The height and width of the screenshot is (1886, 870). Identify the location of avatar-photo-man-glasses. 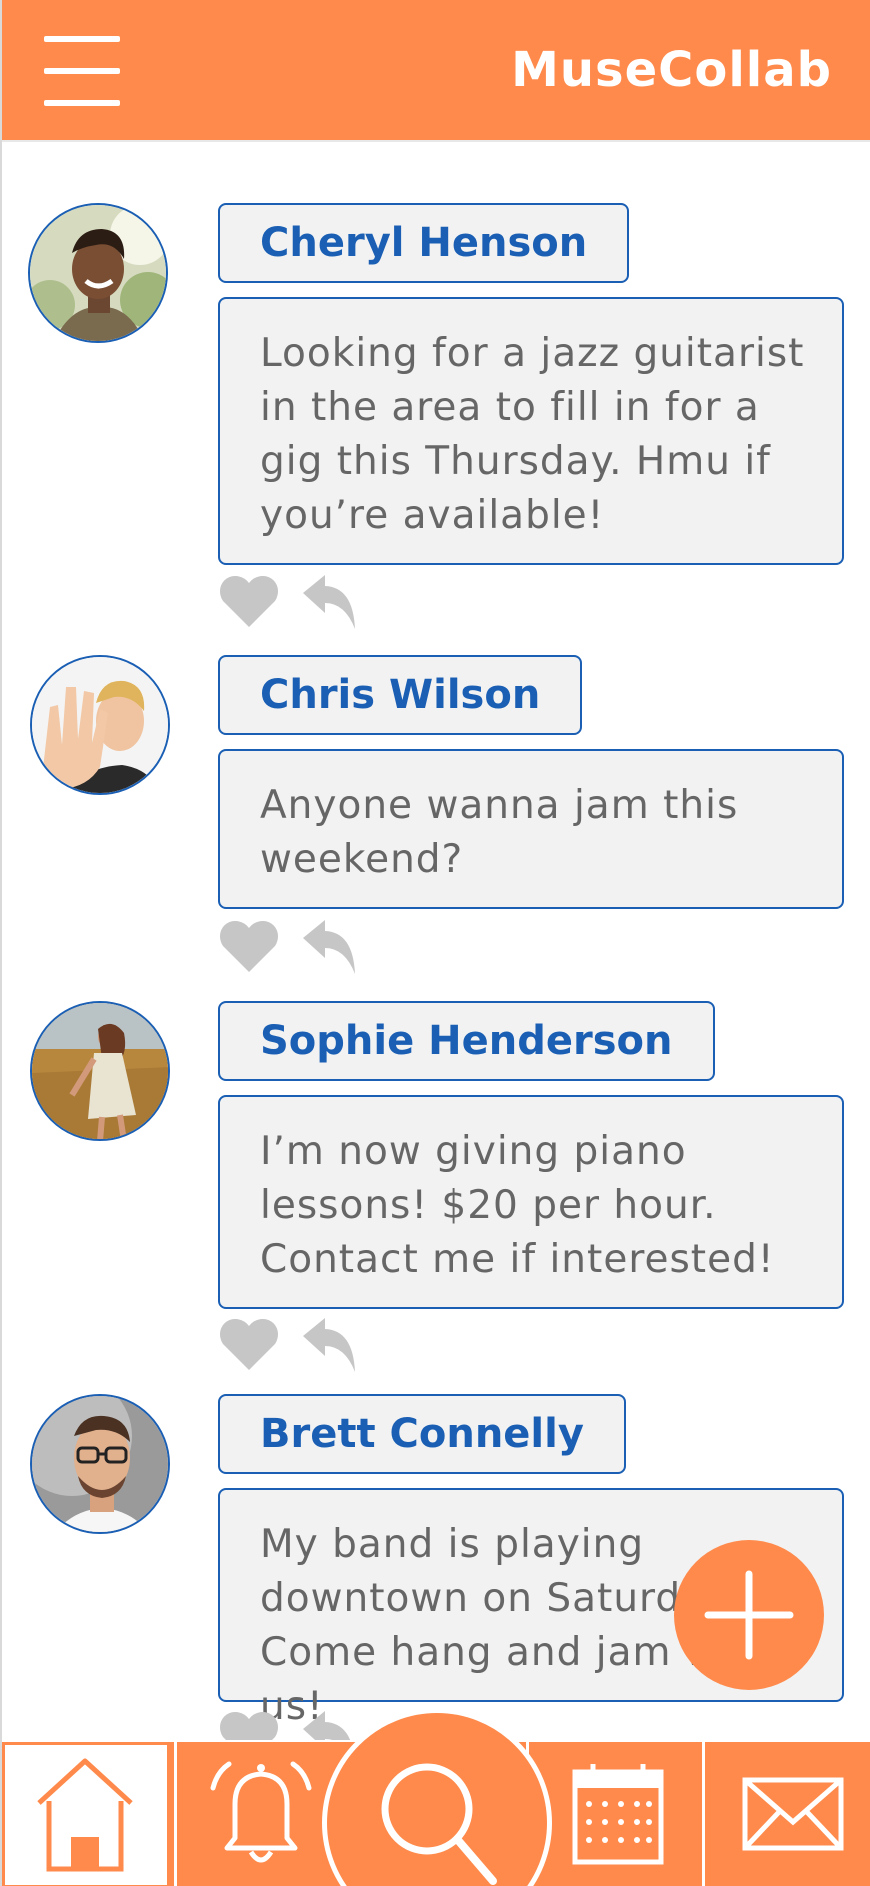
(100, 1464).